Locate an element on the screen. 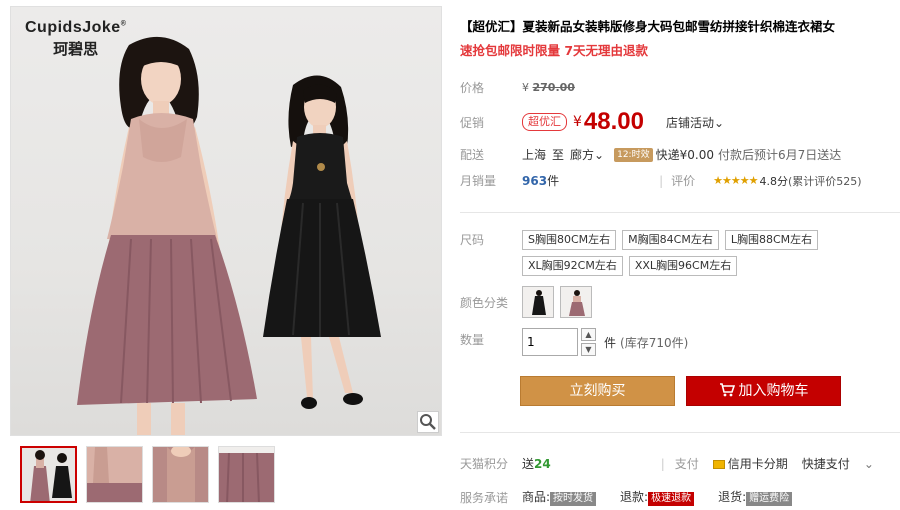  service-prefix: 退款: is located at coordinates (634, 497).